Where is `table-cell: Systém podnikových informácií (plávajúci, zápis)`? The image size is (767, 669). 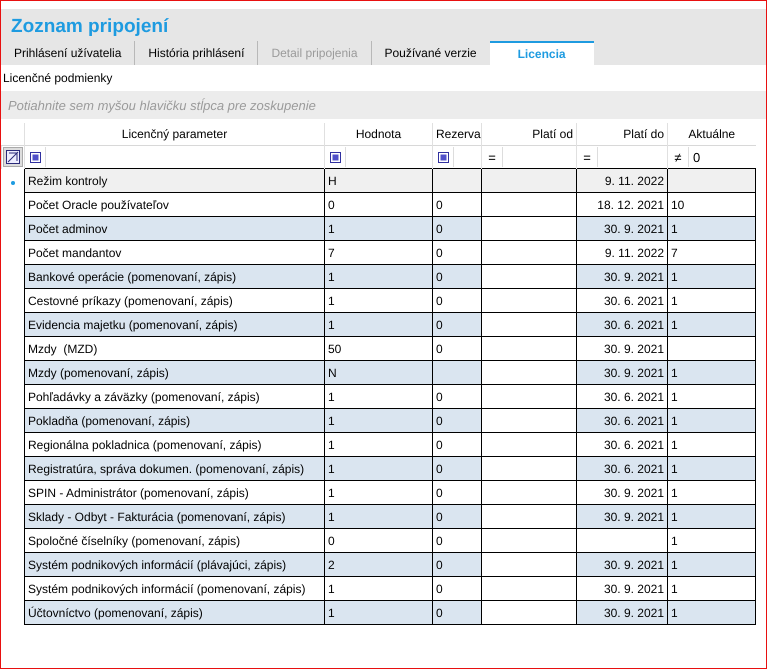 table-cell: Systém podnikových informácií (plávajúci, zápis) is located at coordinates (157, 565).